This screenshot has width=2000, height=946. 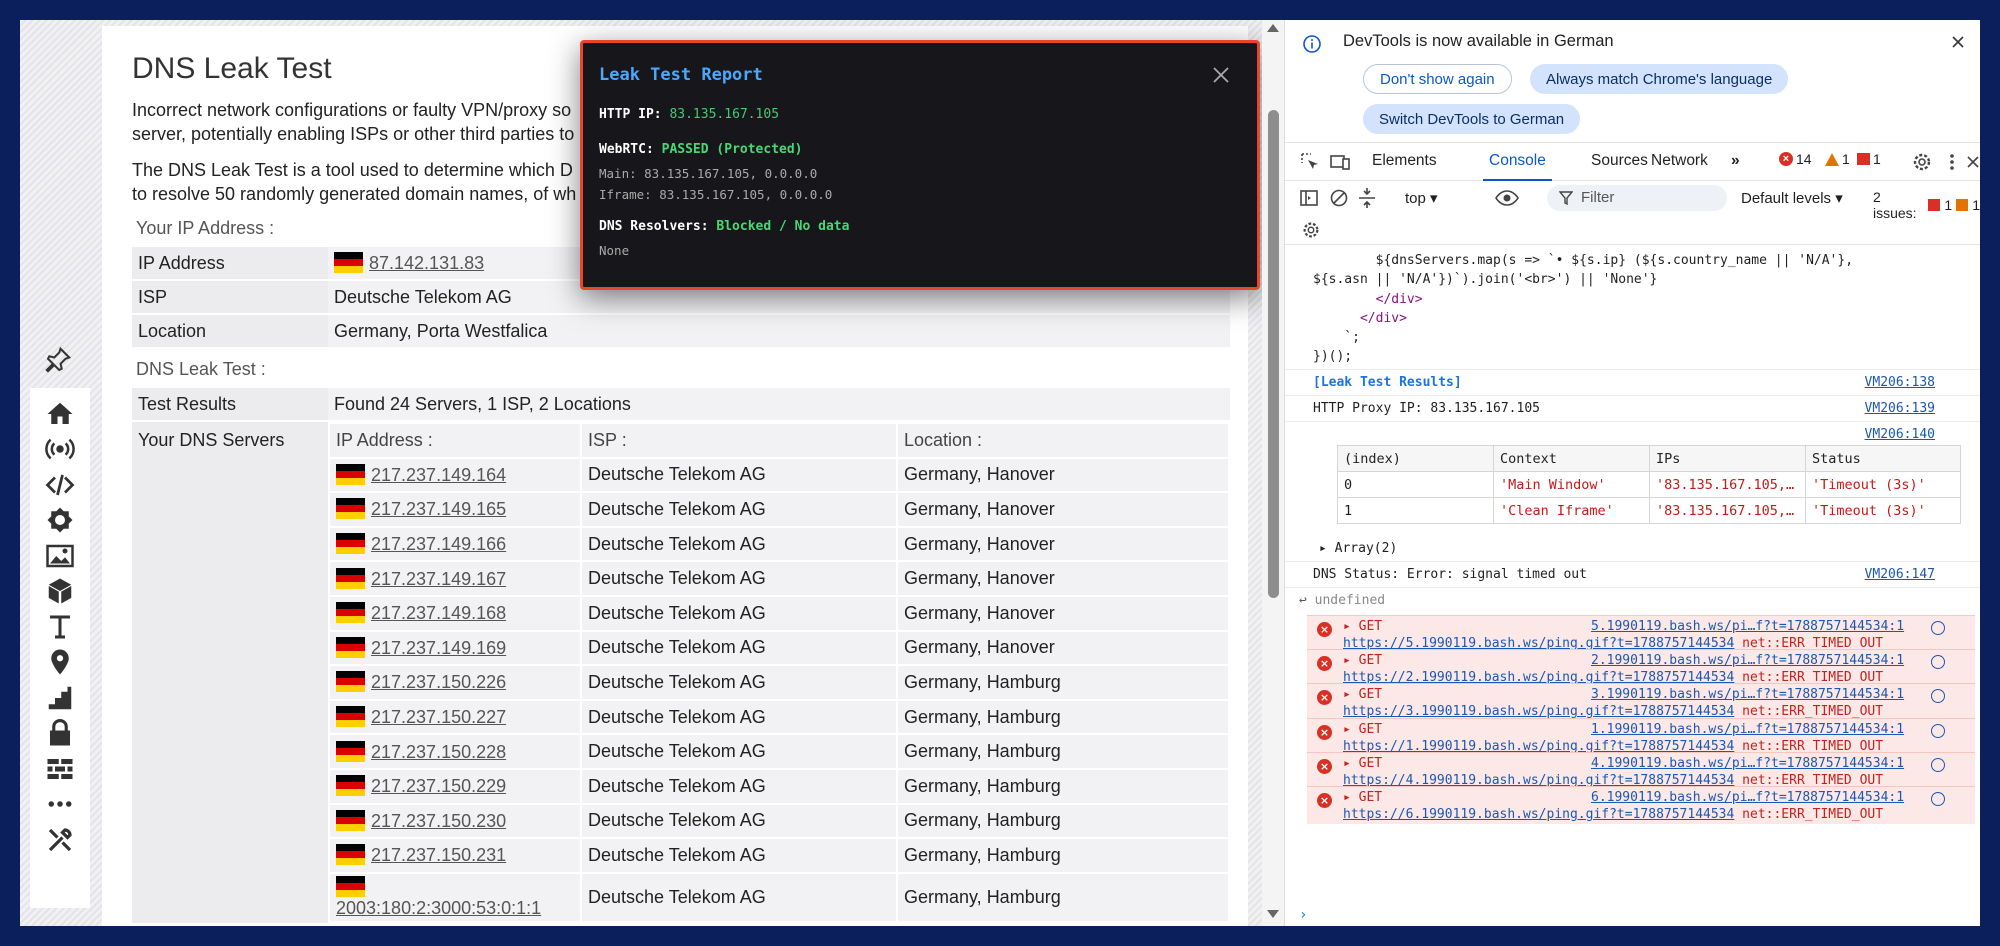 I want to click on error-source-link: 5.1990119.bash.ws/pi…f?t=1788757144534:1, so click(x=1747, y=626).